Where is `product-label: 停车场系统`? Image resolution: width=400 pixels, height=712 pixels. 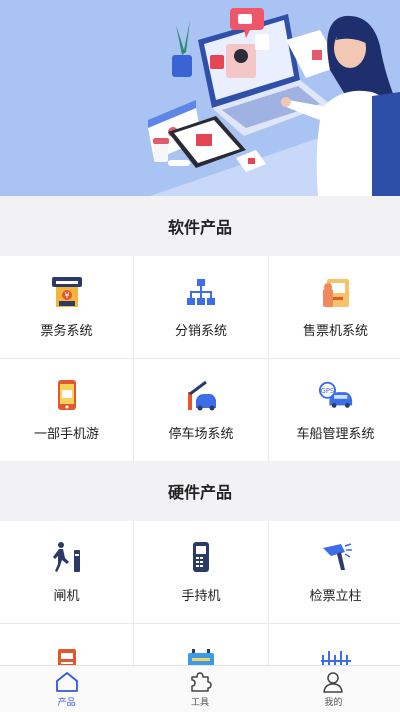
product-label: 停车场系统 is located at coordinates (201, 434).